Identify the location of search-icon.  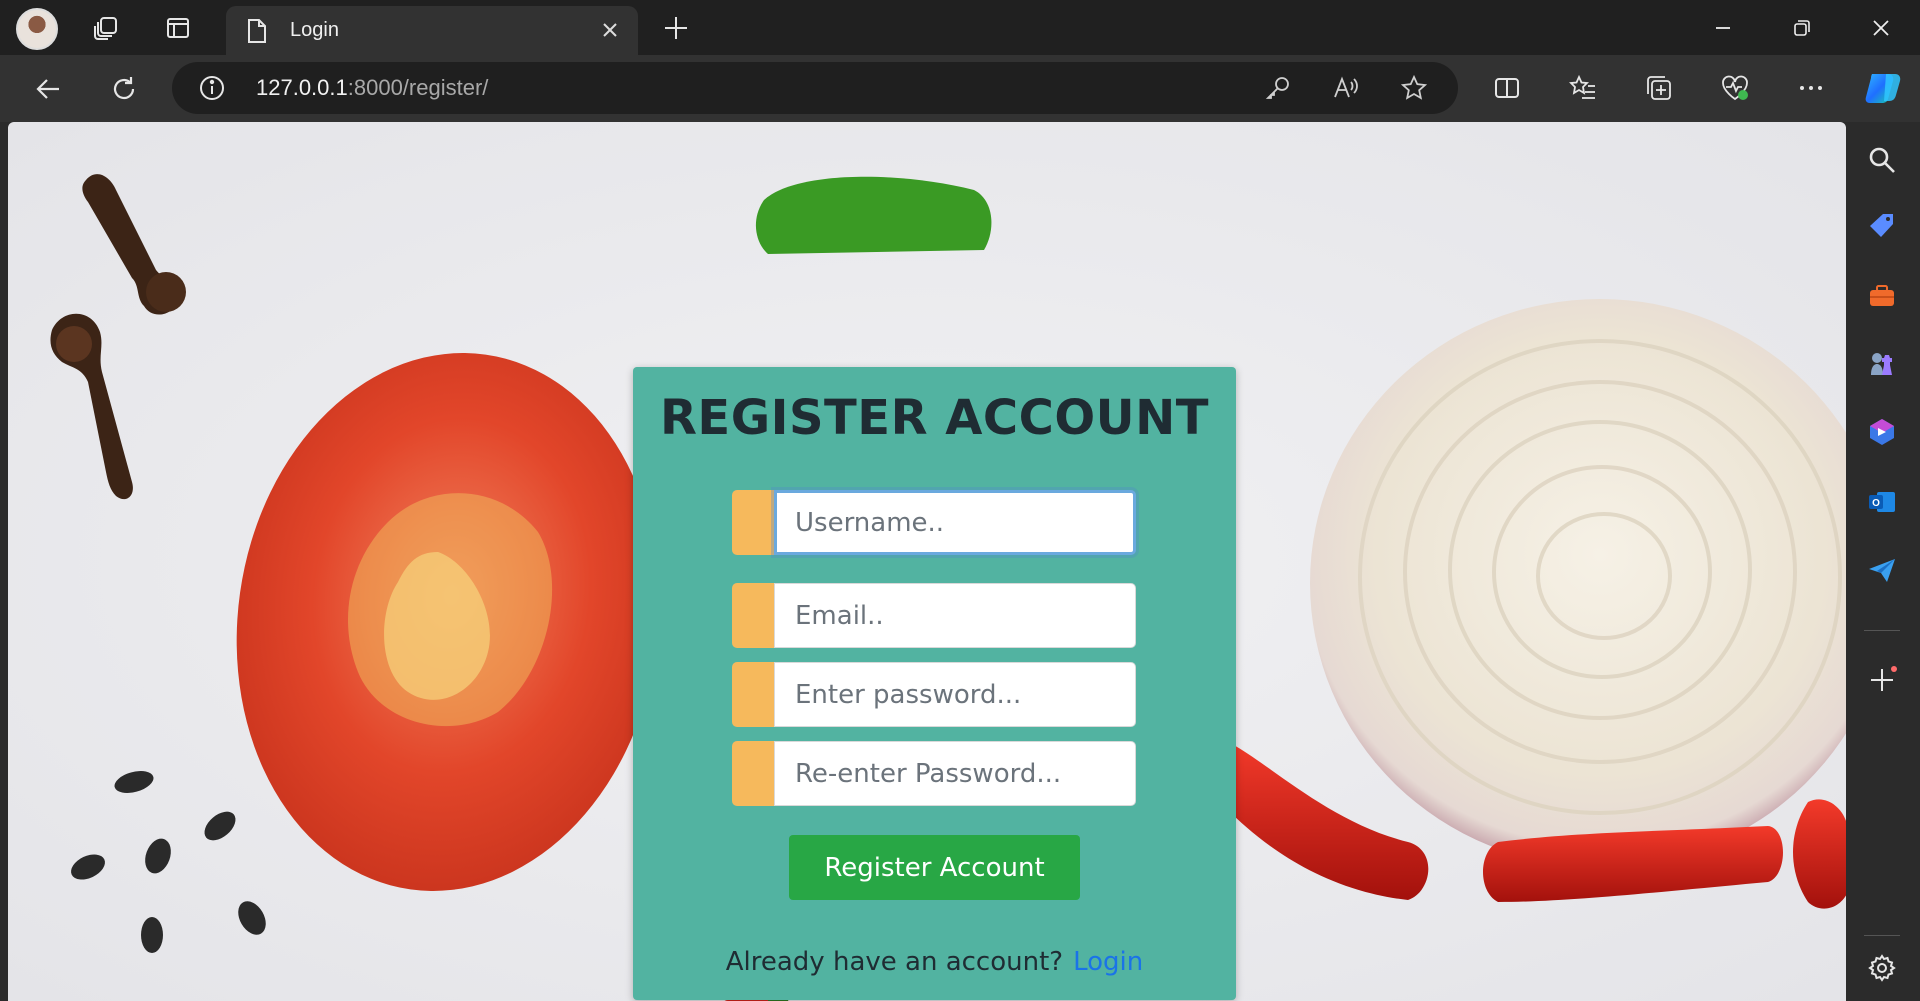
(1882, 160).